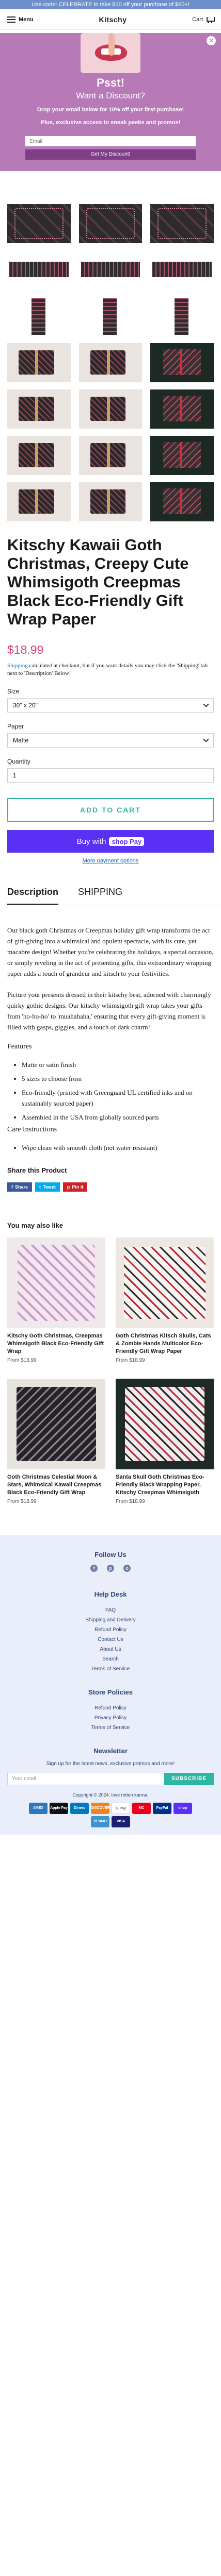 This screenshot has height=2576, width=221. I want to click on footer-link: Privacy Policy, so click(110, 1718).